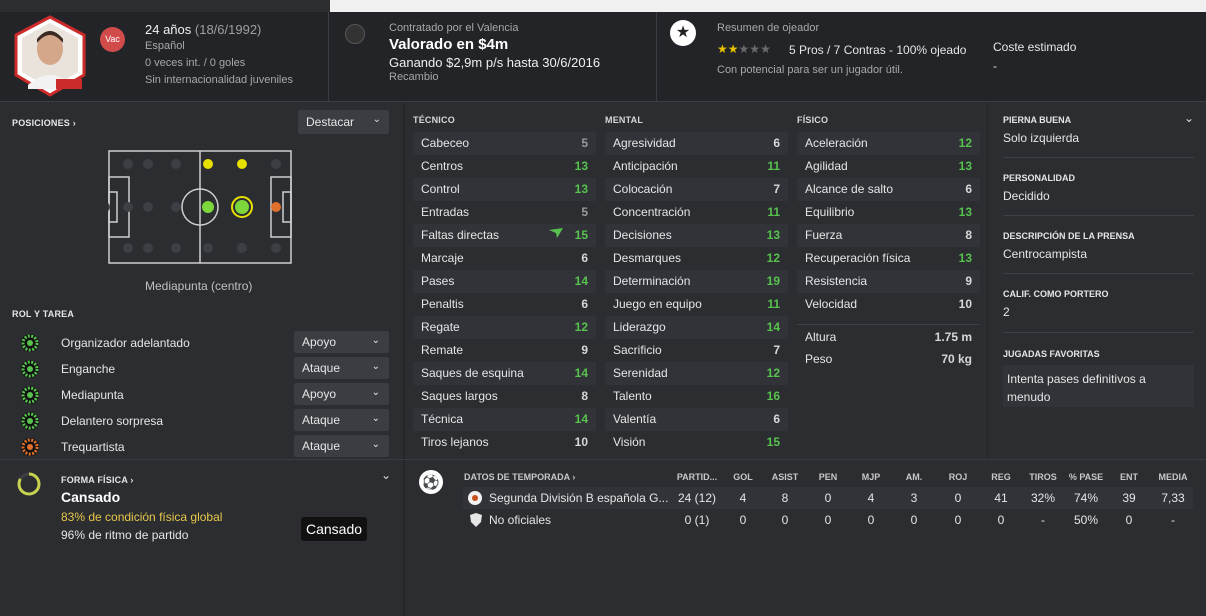 Image resolution: width=1206 pixels, height=616 pixels. What do you see at coordinates (696, 212) in the screenshot?
I see `attribute-row: Concentración 11` at bounding box center [696, 212].